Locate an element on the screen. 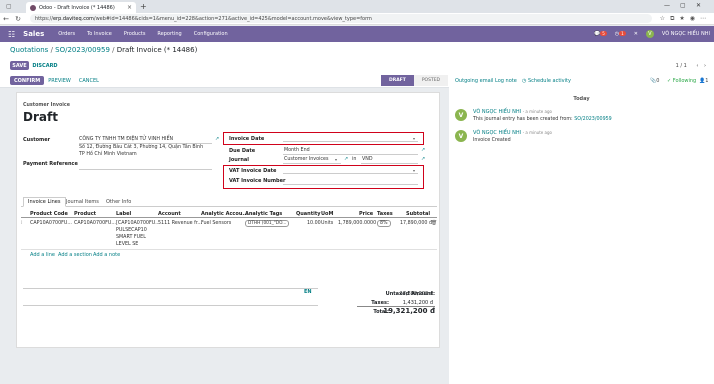 The width and height of the screenshot is (714, 384). row-tax-tag: 8% is located at coordinates (384, 223).